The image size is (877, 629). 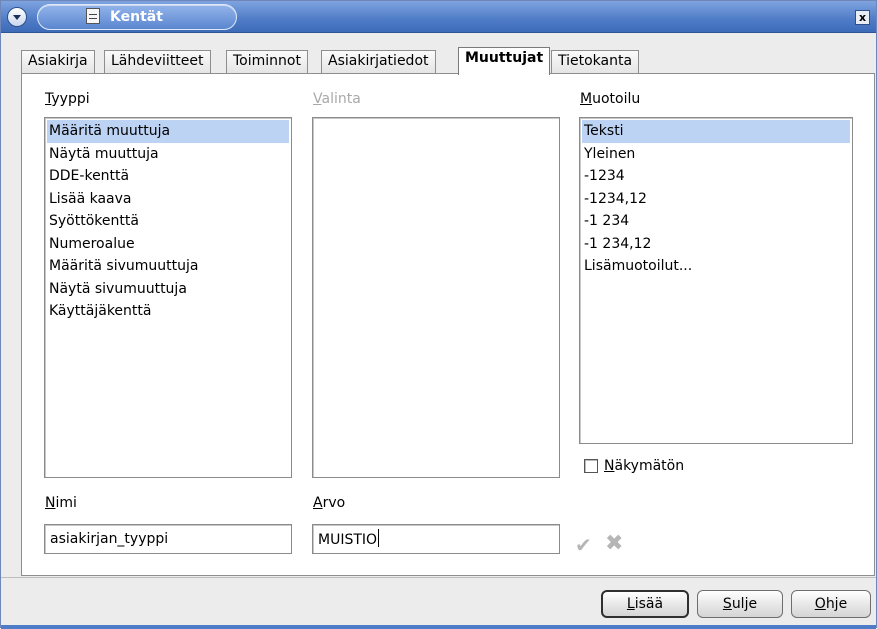 I want to click on tab-toiminnot: Toiminnot, so click(x=267, y=62).